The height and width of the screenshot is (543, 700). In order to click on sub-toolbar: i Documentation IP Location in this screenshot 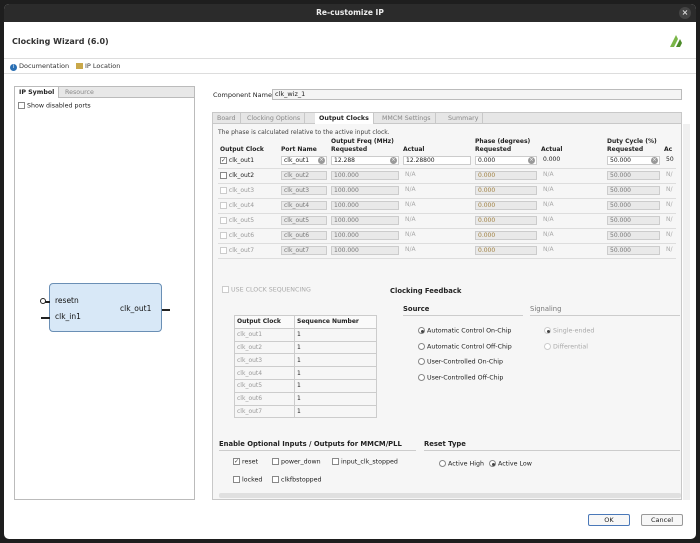, I will do `click(350, 66)`.